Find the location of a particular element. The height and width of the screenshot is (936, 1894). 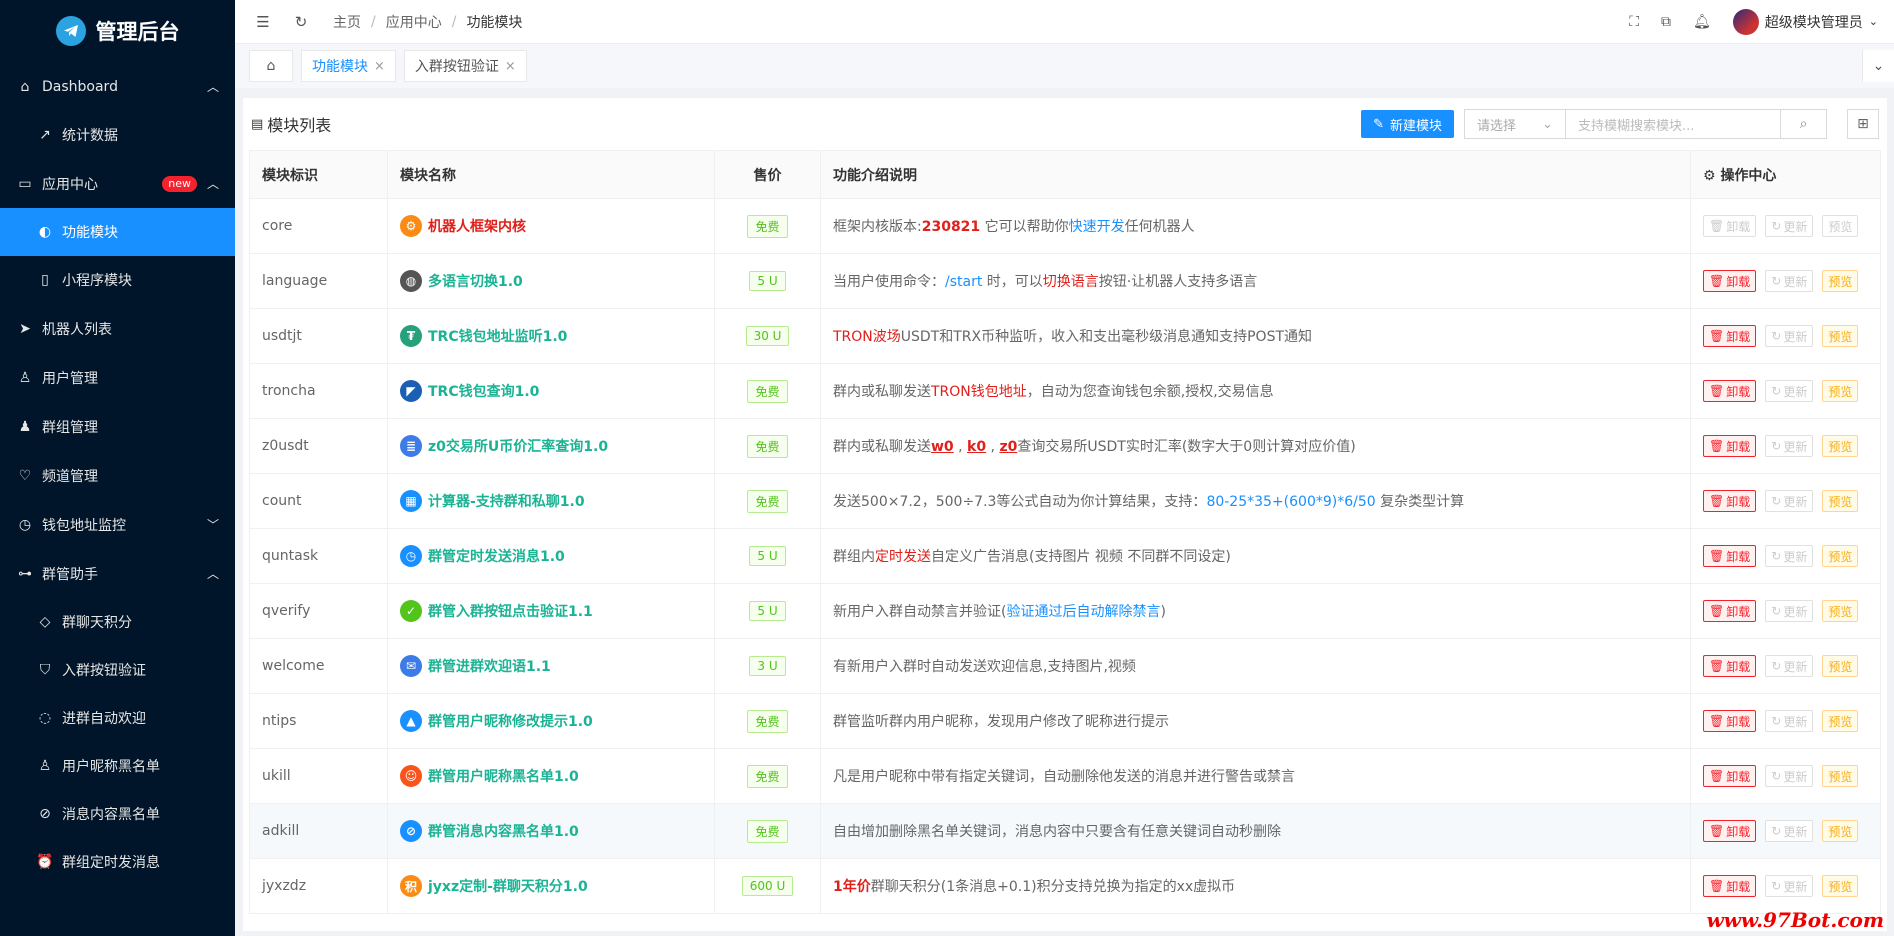

module-name: ✓ 群管入群按钮点击验证1.1 is located at coordinates (551, 611).